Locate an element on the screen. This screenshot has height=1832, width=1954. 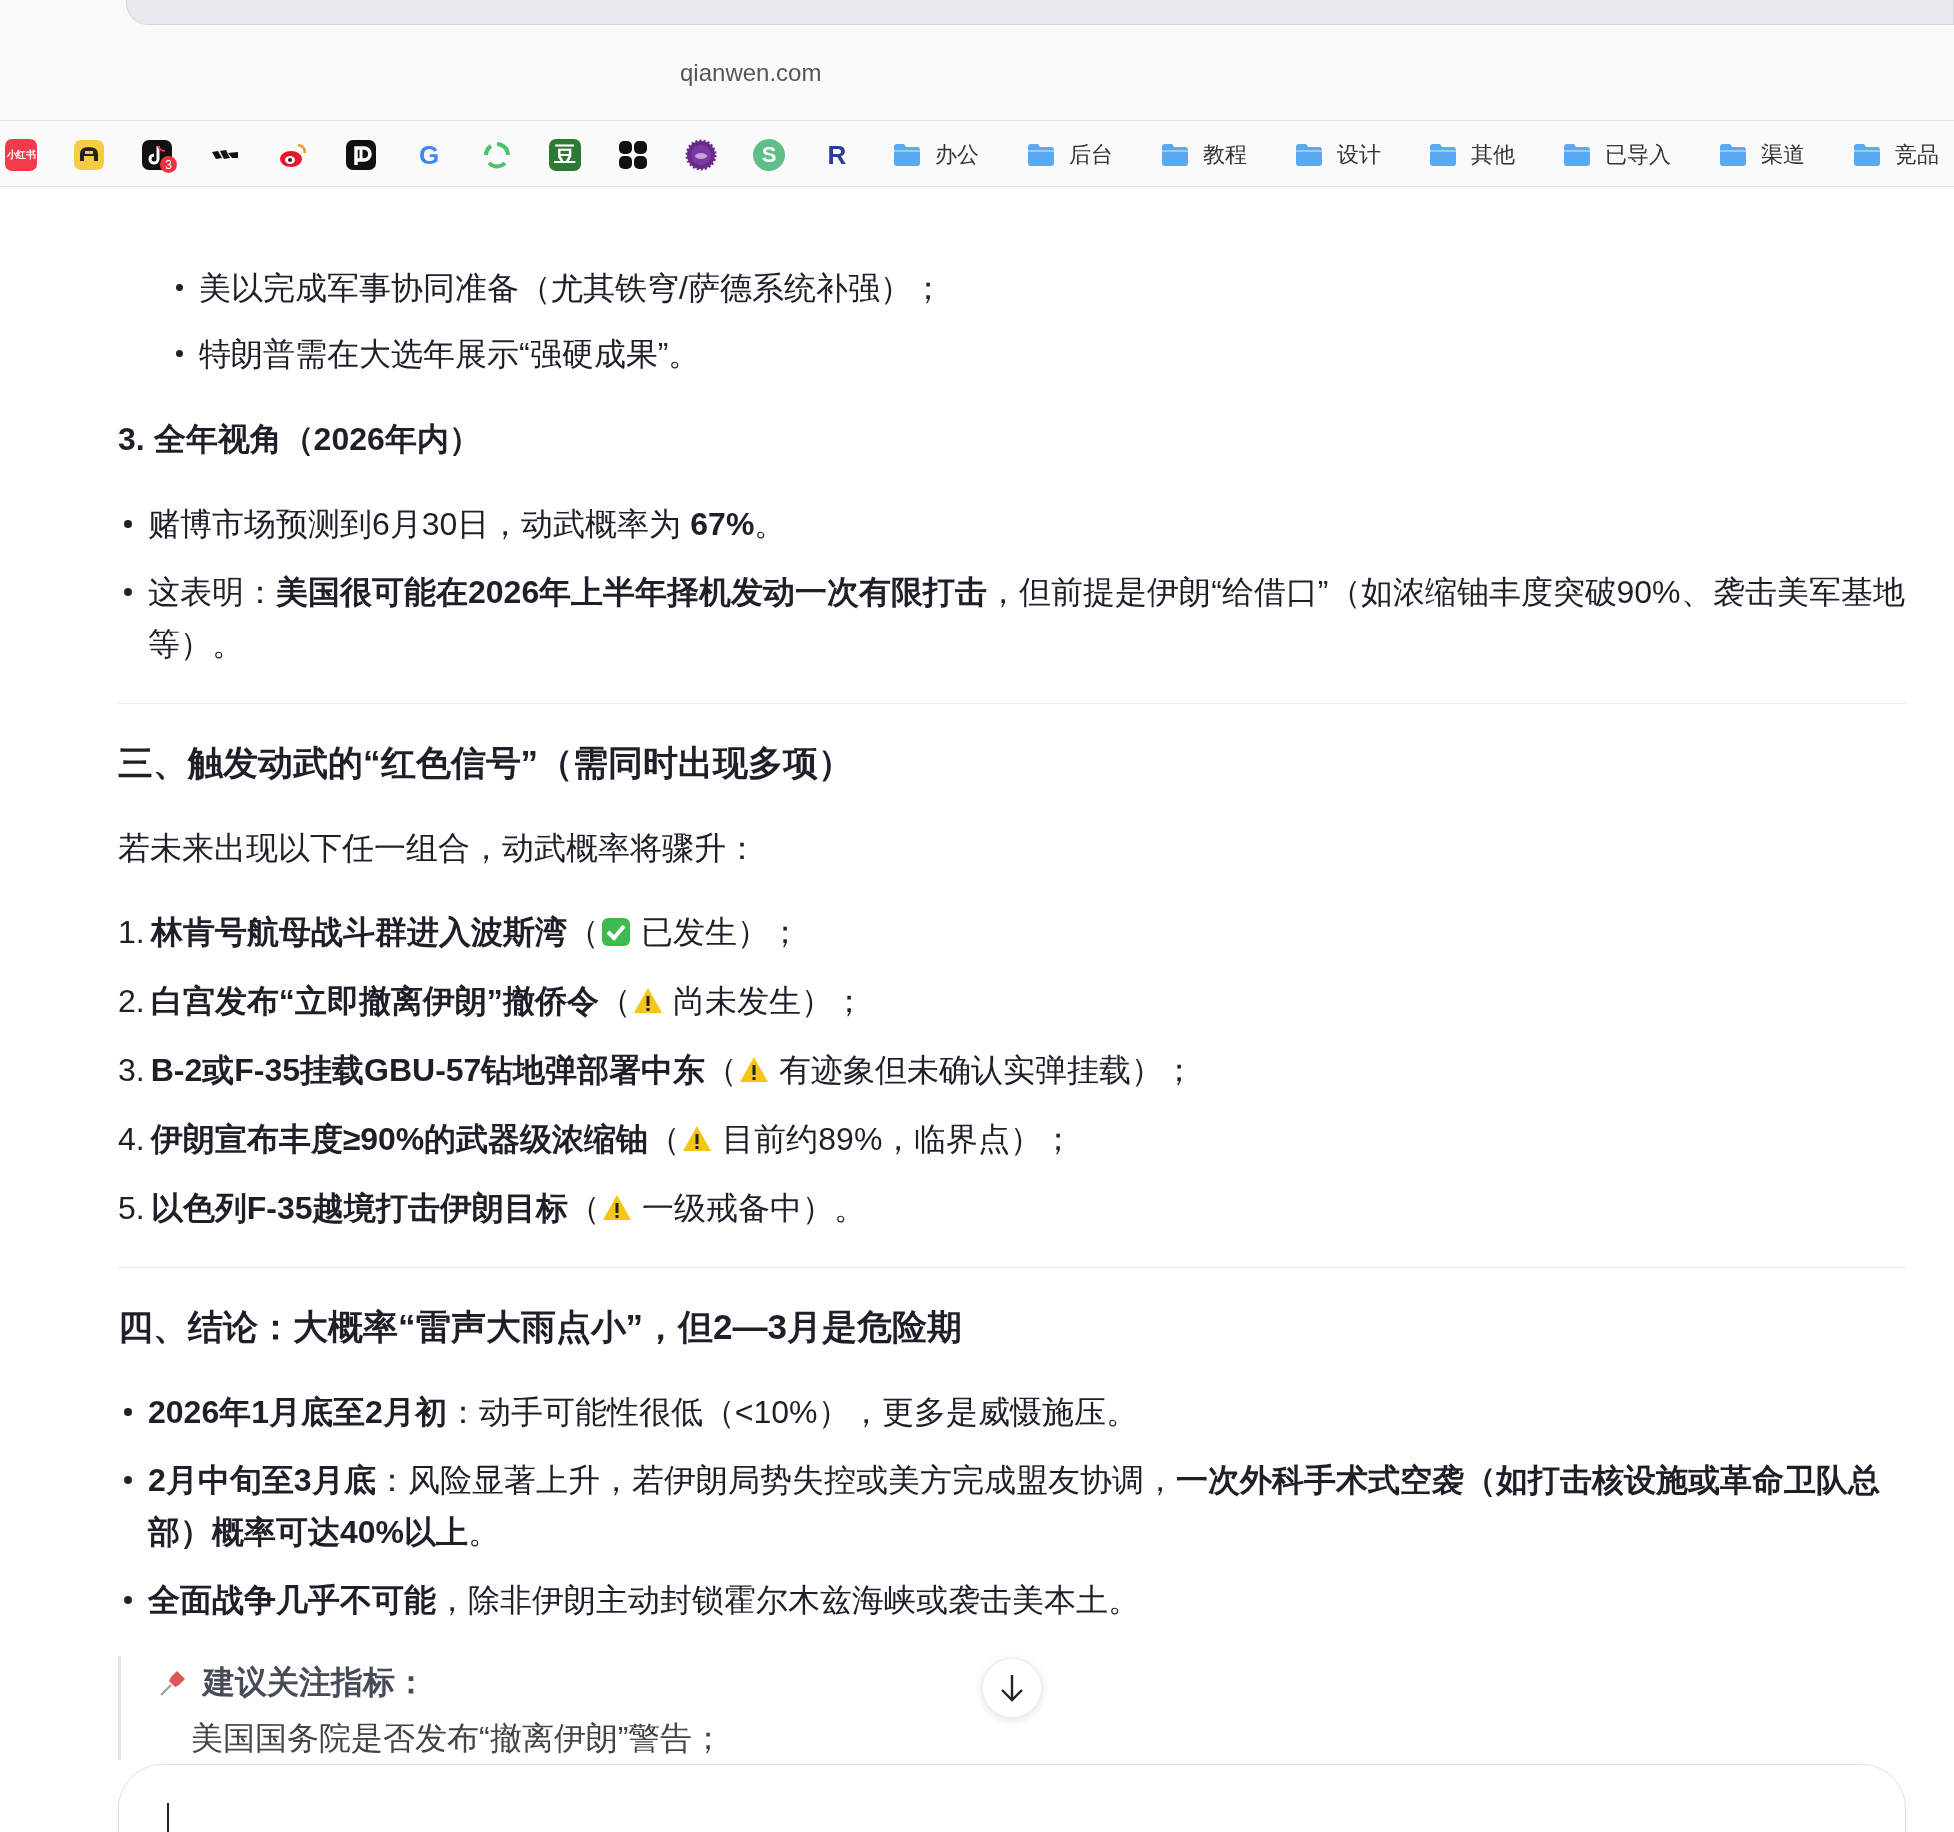
bookmark-folder: 竞品 is located at coordinates (1896, 155).